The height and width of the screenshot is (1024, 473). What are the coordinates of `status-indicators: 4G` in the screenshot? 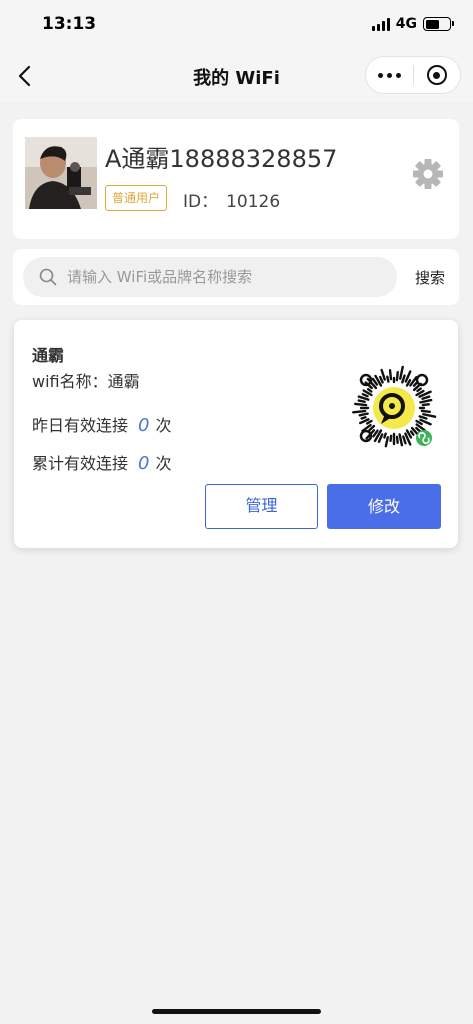 It's located at (412, 24).